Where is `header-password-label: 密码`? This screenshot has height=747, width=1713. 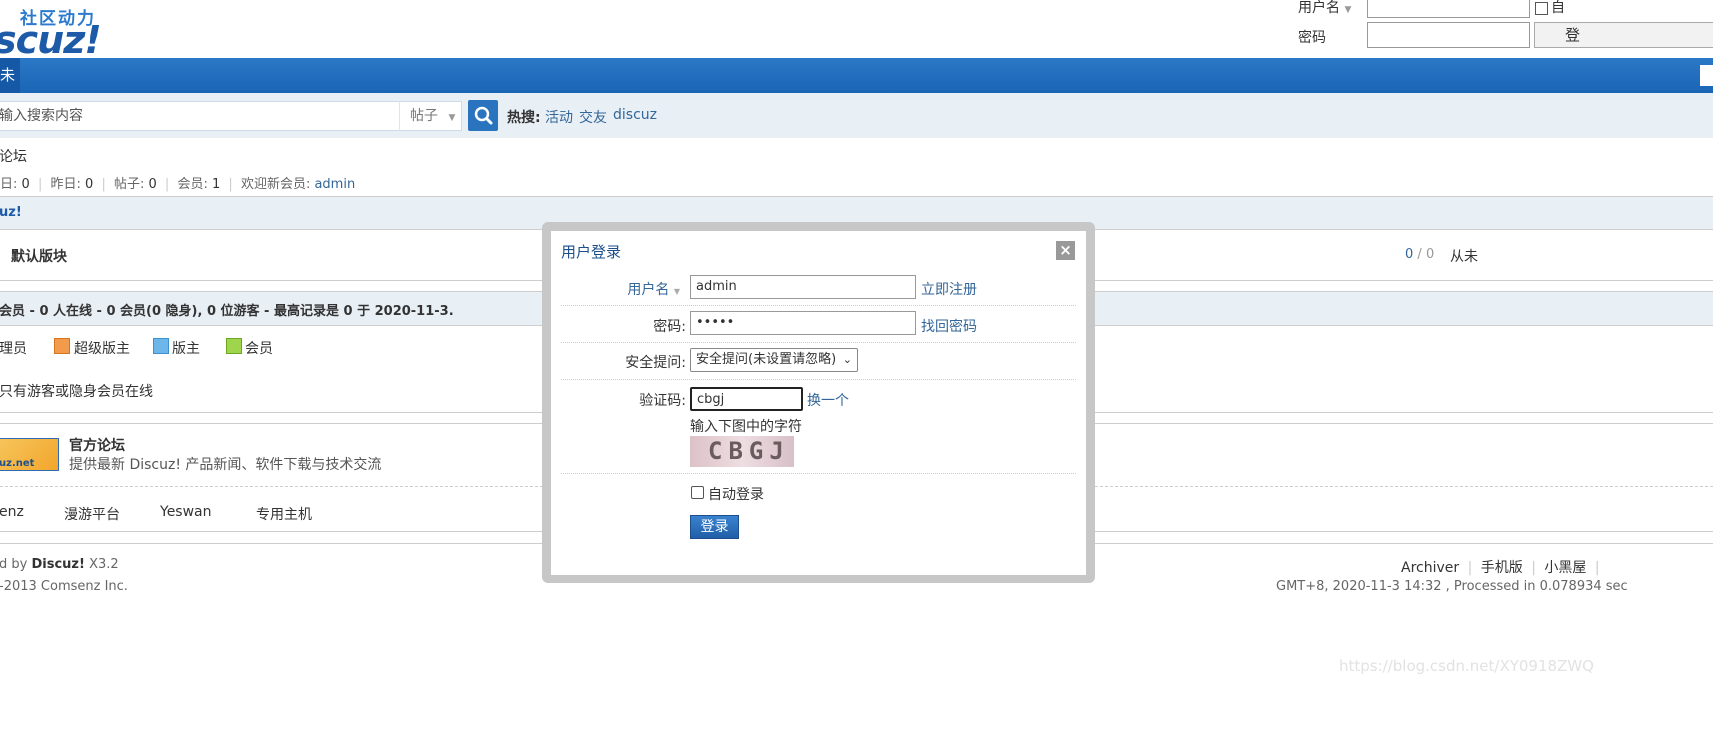 header-password-label: 密码 is located at coordinates (1312, 38).